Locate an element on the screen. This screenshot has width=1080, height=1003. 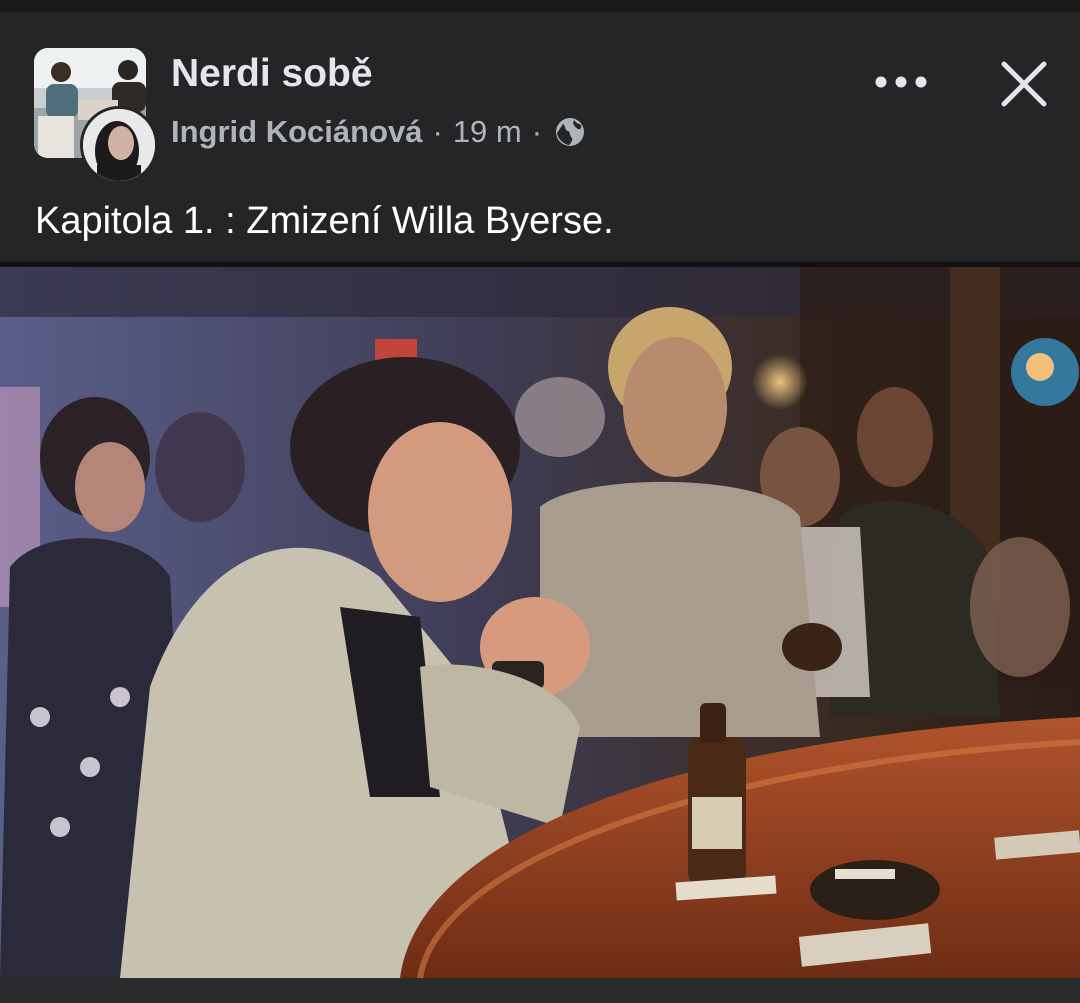
close-icon is located at coordinates (1024, 84).